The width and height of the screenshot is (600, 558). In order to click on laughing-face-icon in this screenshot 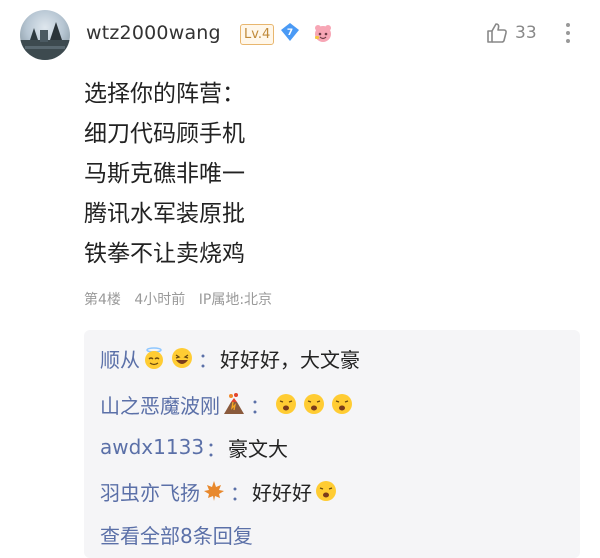, I will do `click(182, 358)`.